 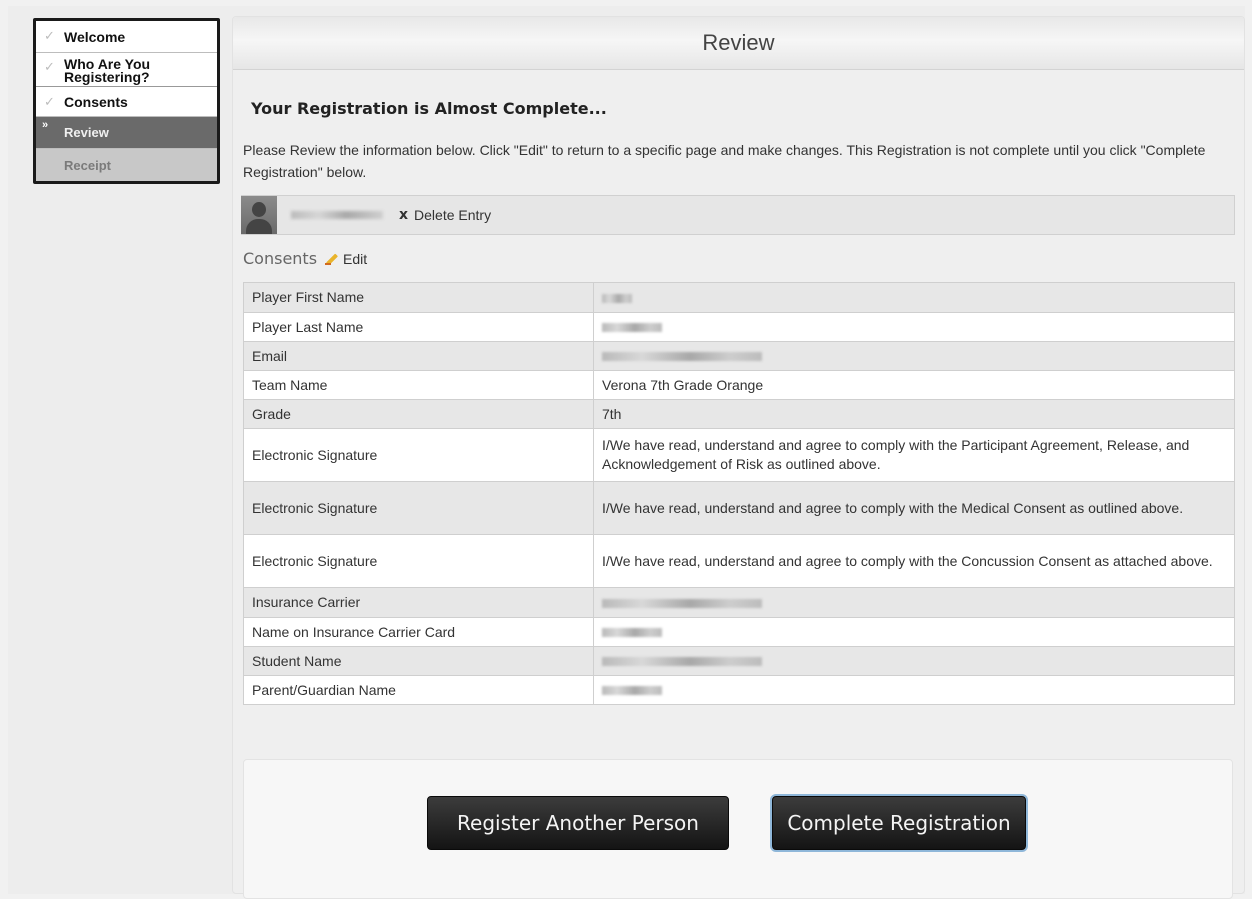 I want to click on table-row: Player Last Name, so click(x=739, y=327).